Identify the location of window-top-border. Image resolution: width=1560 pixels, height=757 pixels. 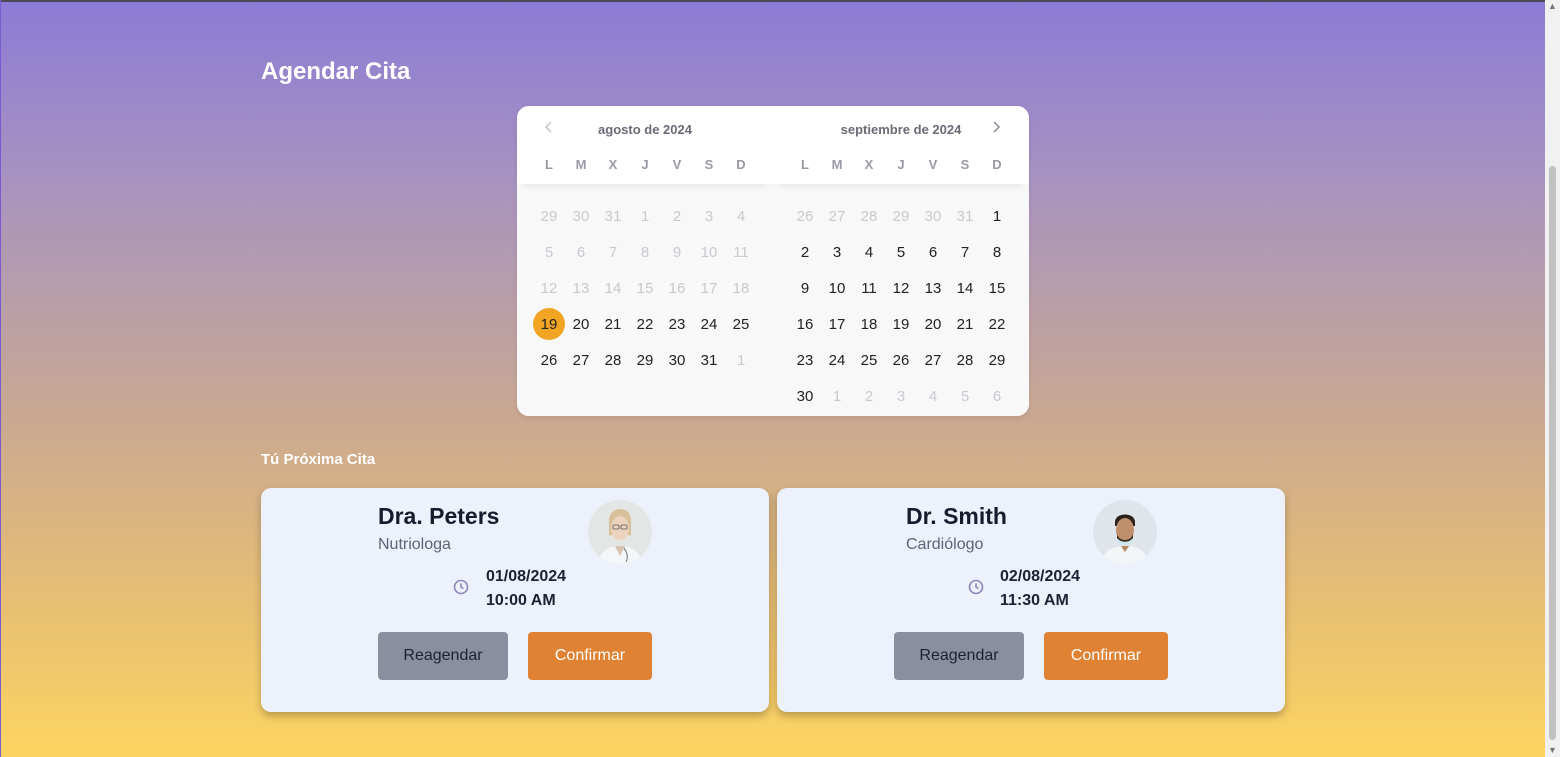
(772, 1).